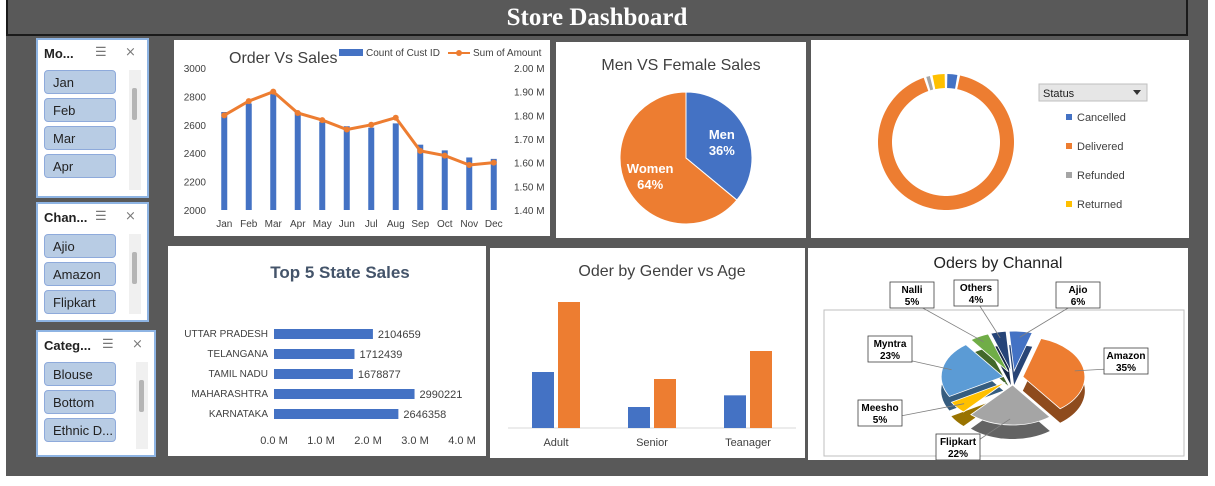 The width and height of the screenshot is (1215, 486). Describe the element at coordinates (80, 402) in the screenshot. I see `slicer-item: Bottom` at that location.